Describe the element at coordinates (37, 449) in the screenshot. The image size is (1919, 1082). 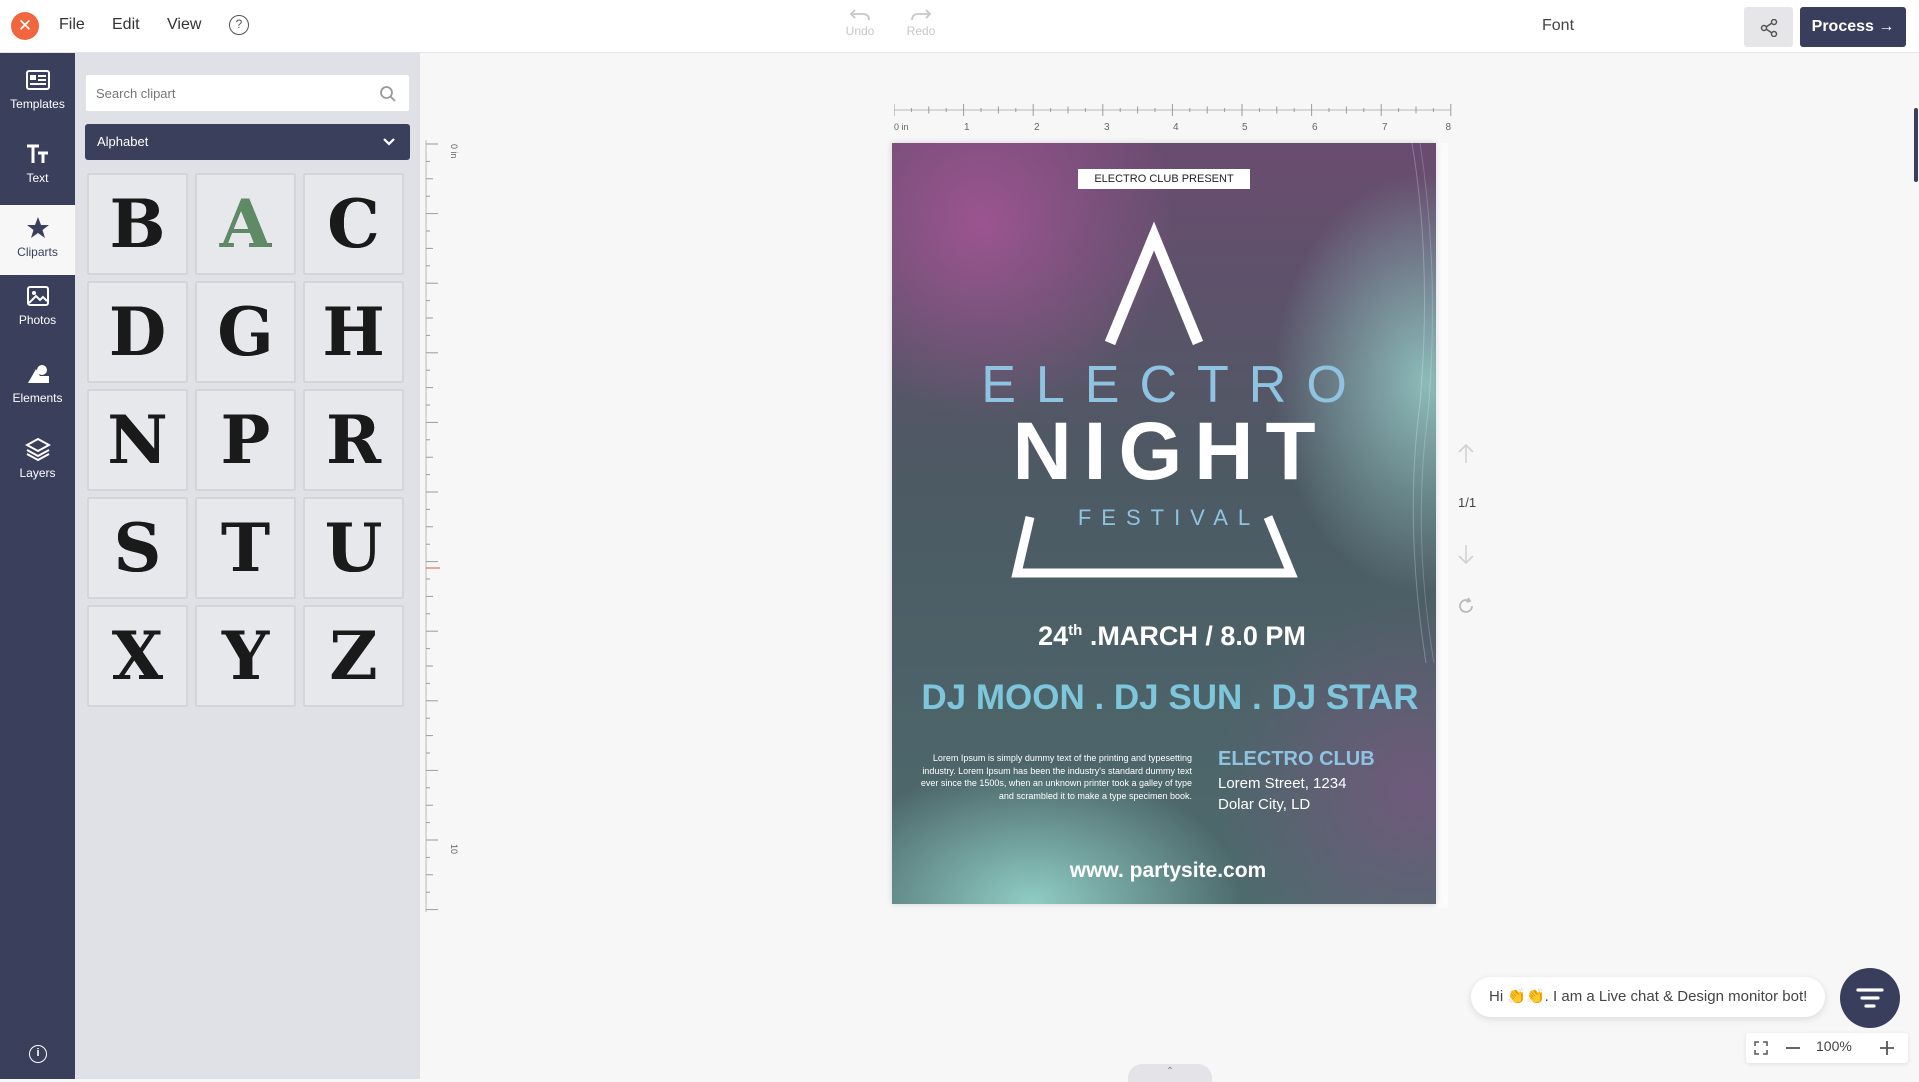
I see `layers-icon` at that location.